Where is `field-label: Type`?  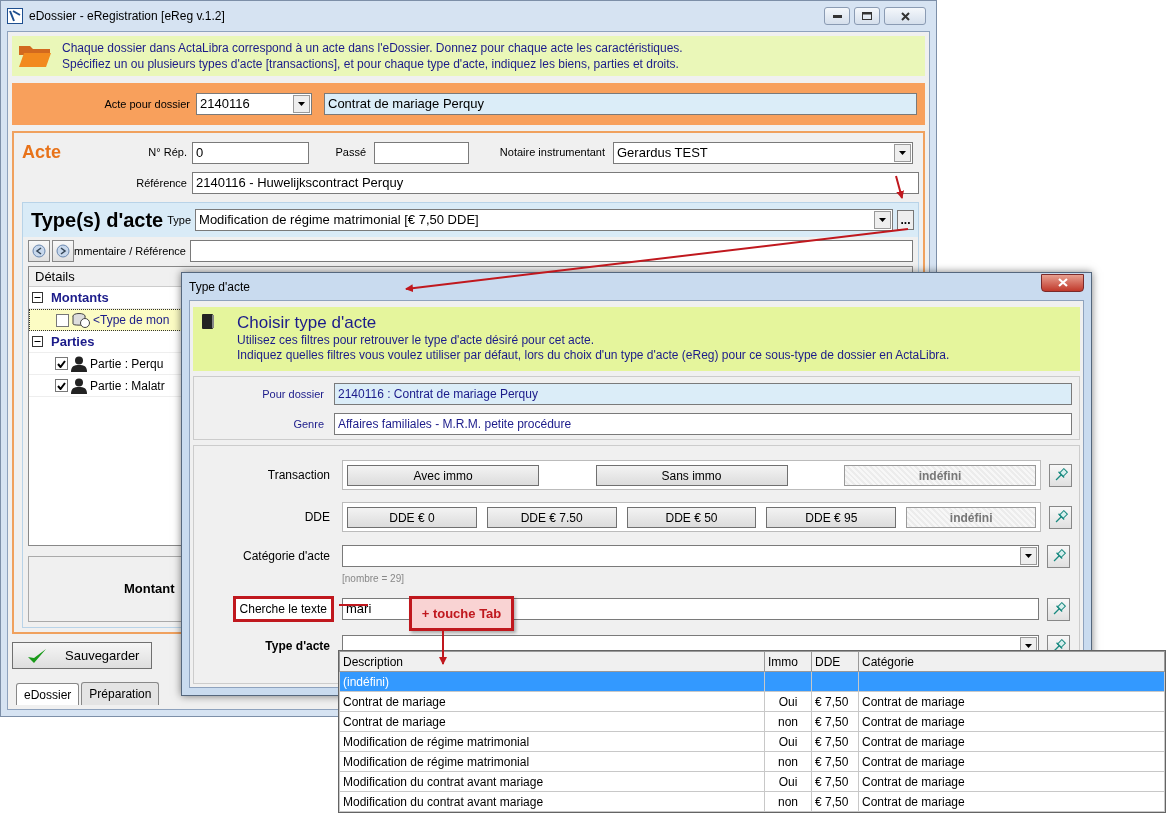 field-label: Type is located at coordinates (179, 220).